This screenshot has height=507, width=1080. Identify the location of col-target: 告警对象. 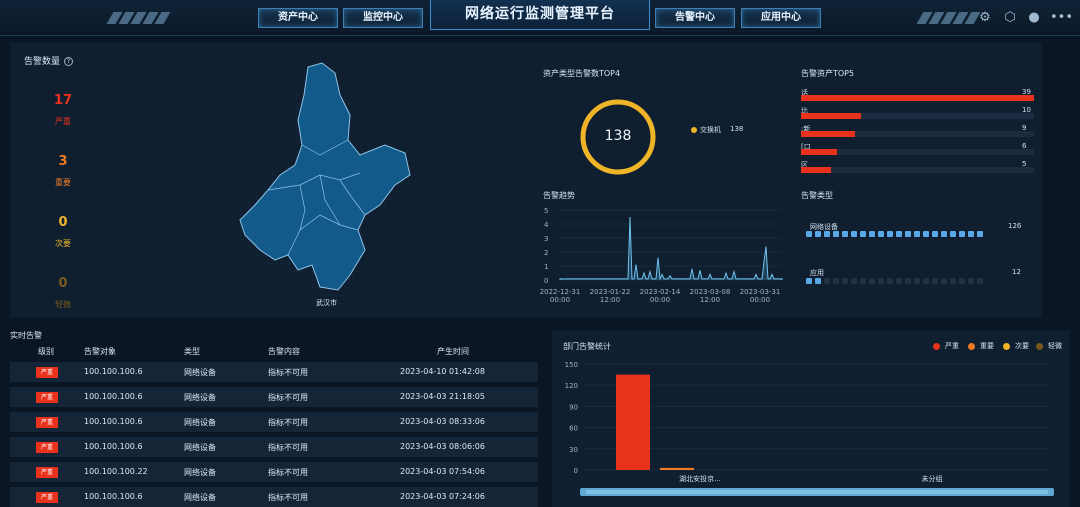
(100, 351).